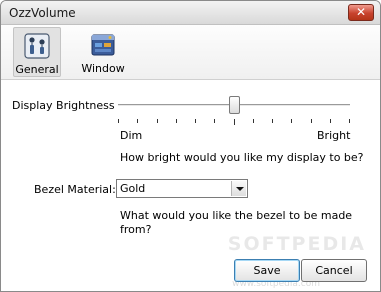  What do you see at coordinates (236, 215) in the screenshot?
I see `bezel-help-line-1: What would you like the bezel to be made` at bounding box center [236, 215].